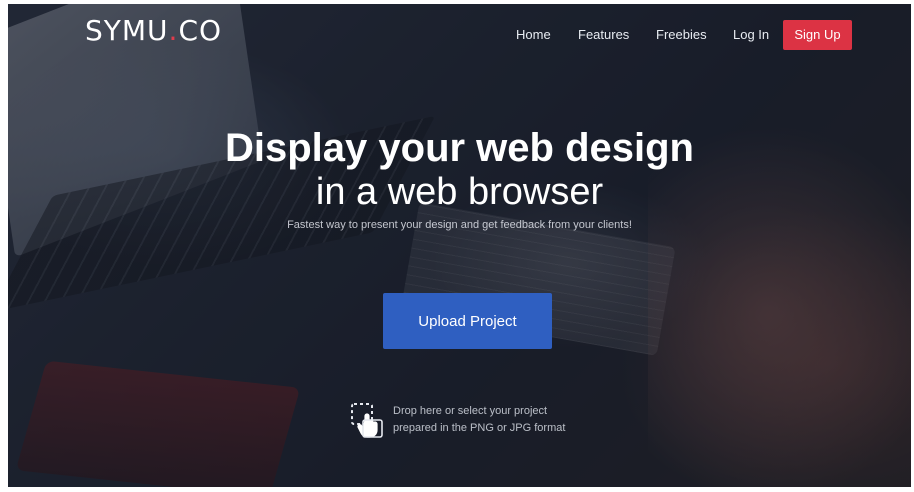  I want to click on drag-drop-hand-icon, so click(367, 420).